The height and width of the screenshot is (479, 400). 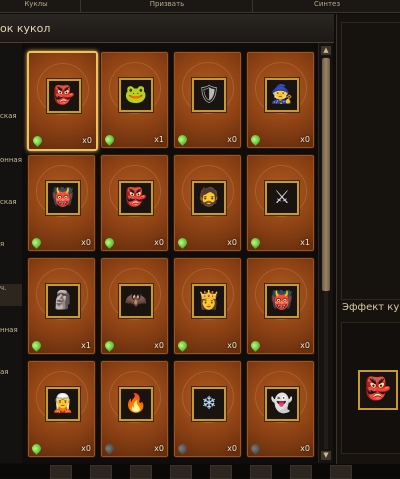 I want to click on effect-blue-imp-icon: 👺, so click(x=378, y=390).